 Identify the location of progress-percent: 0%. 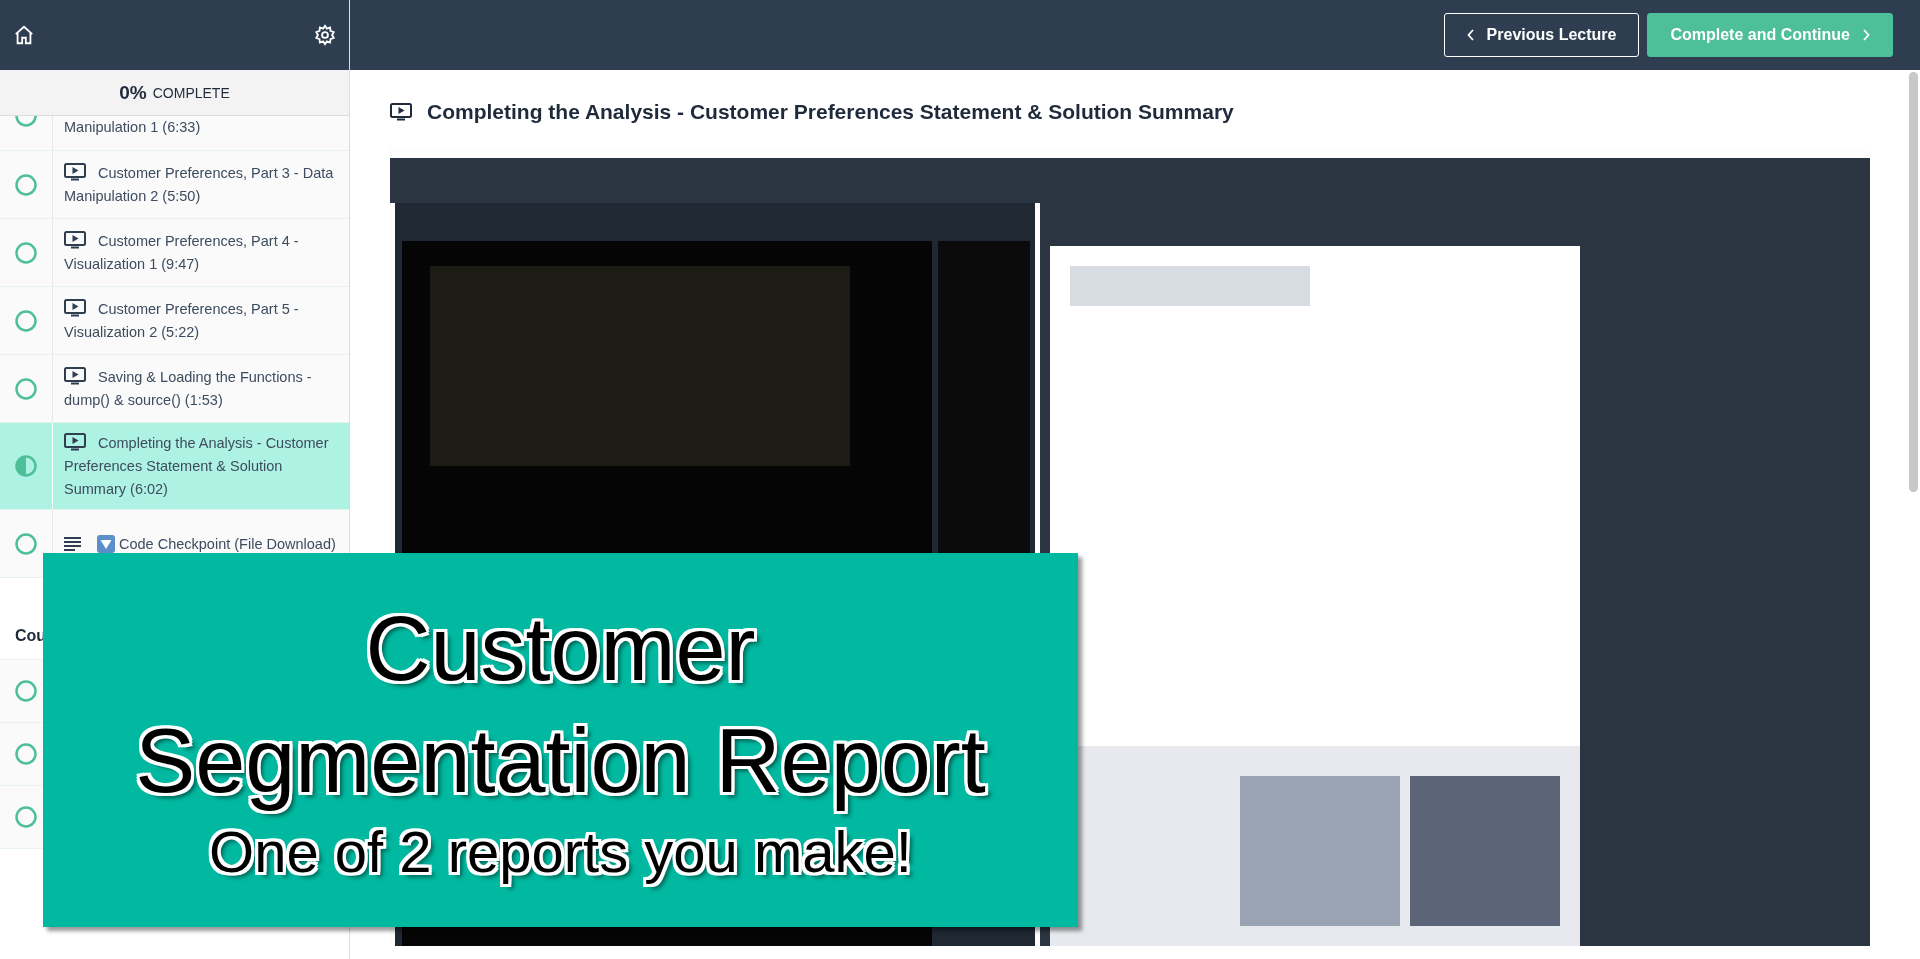
(133, 92).